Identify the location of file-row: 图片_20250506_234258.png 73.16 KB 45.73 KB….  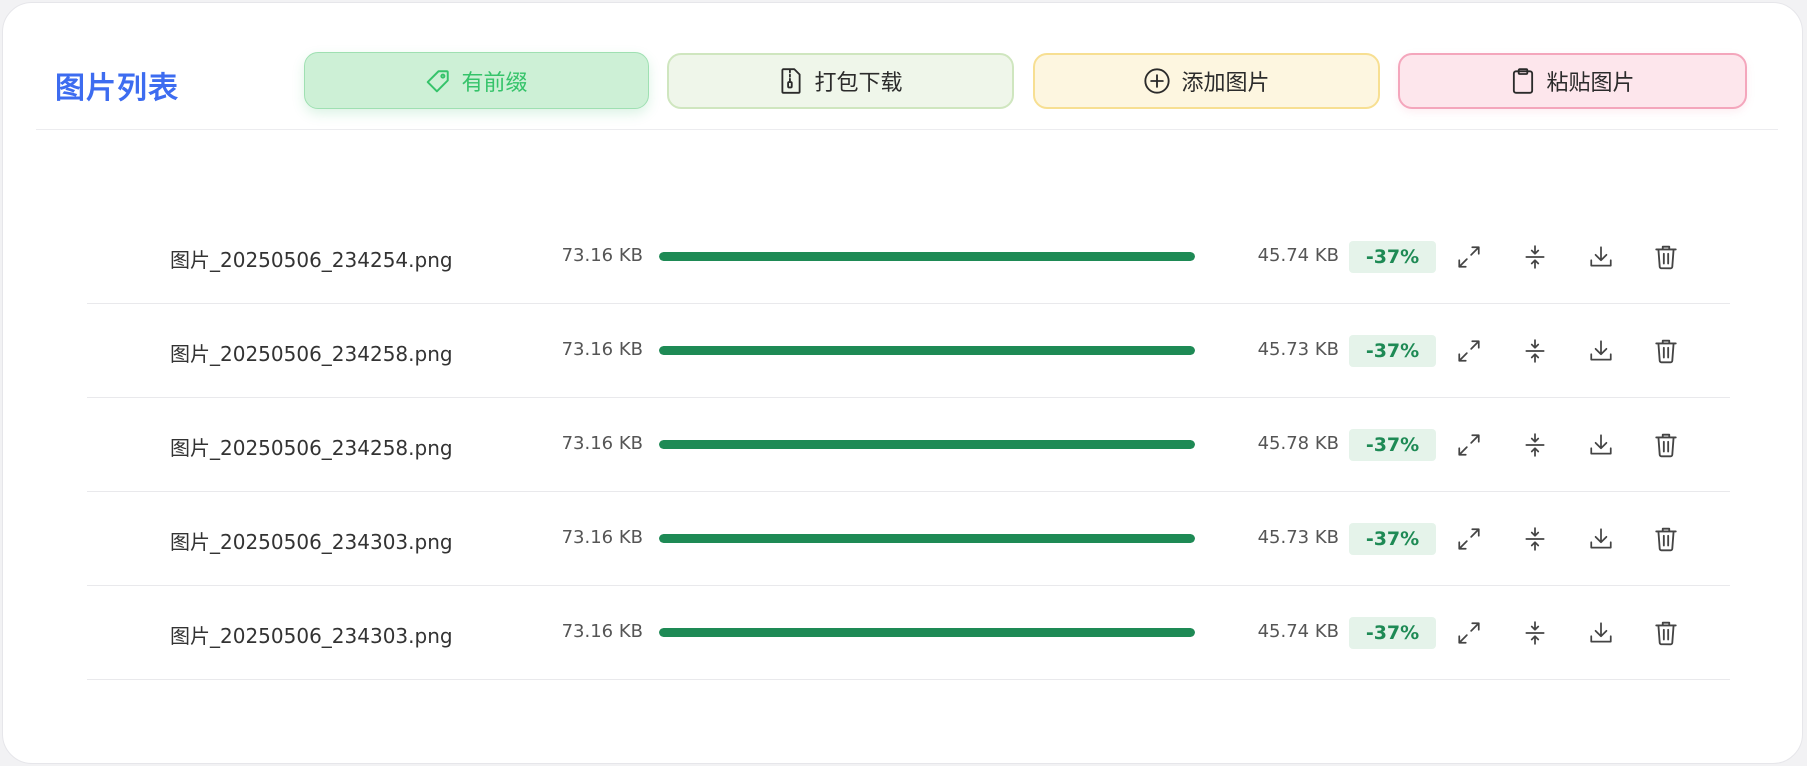
(908, 351).